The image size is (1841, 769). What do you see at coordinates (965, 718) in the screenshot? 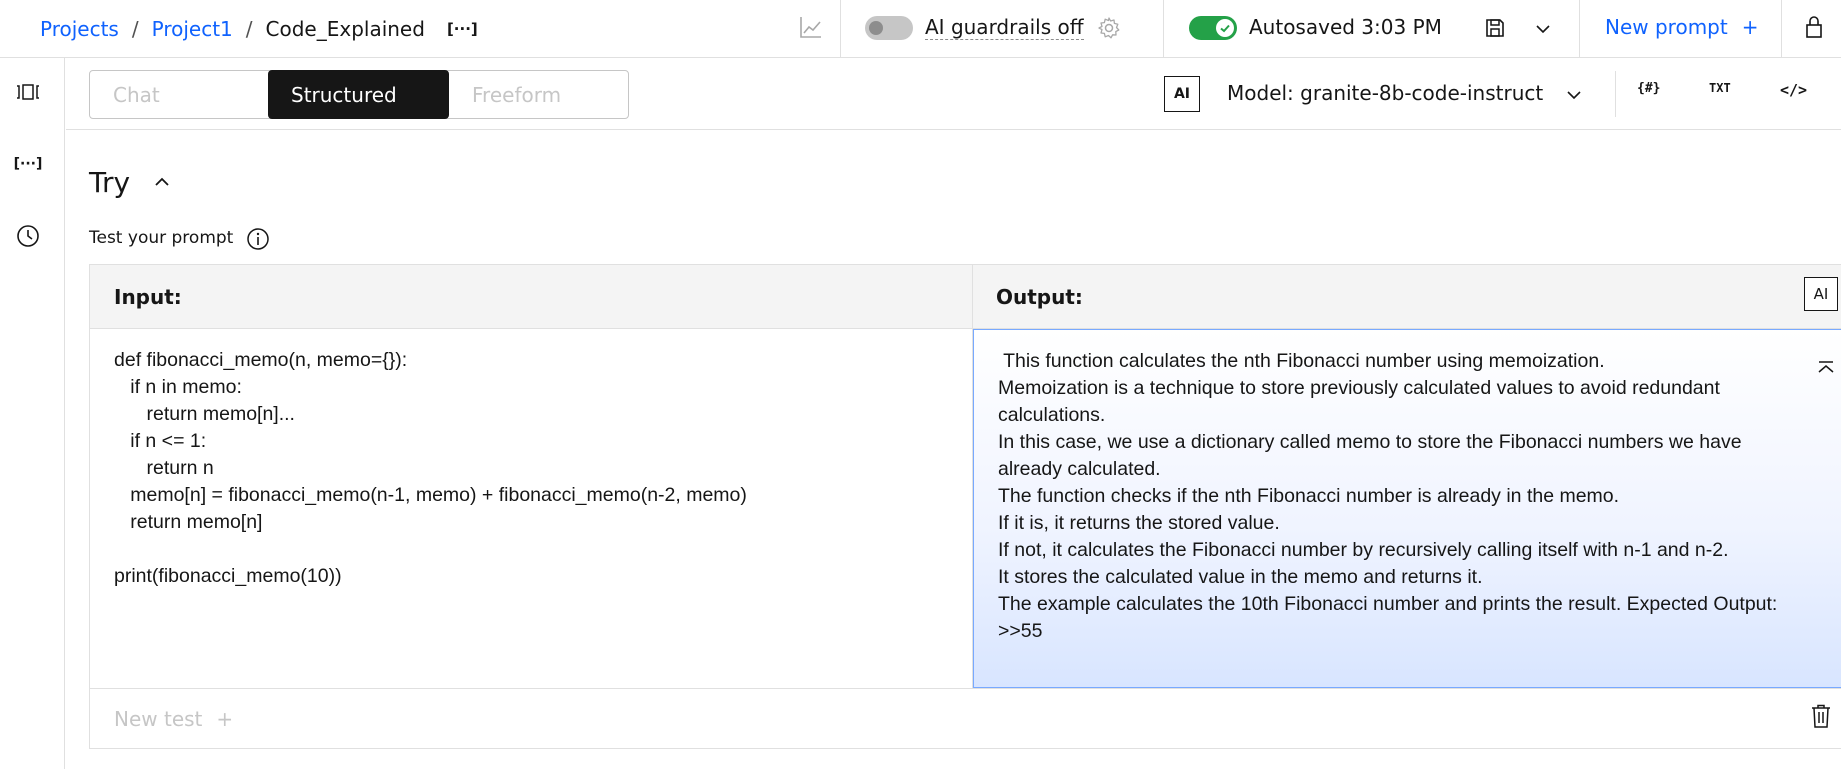
I see `table-footer-row: New test +` at bounding box center [965, 718].